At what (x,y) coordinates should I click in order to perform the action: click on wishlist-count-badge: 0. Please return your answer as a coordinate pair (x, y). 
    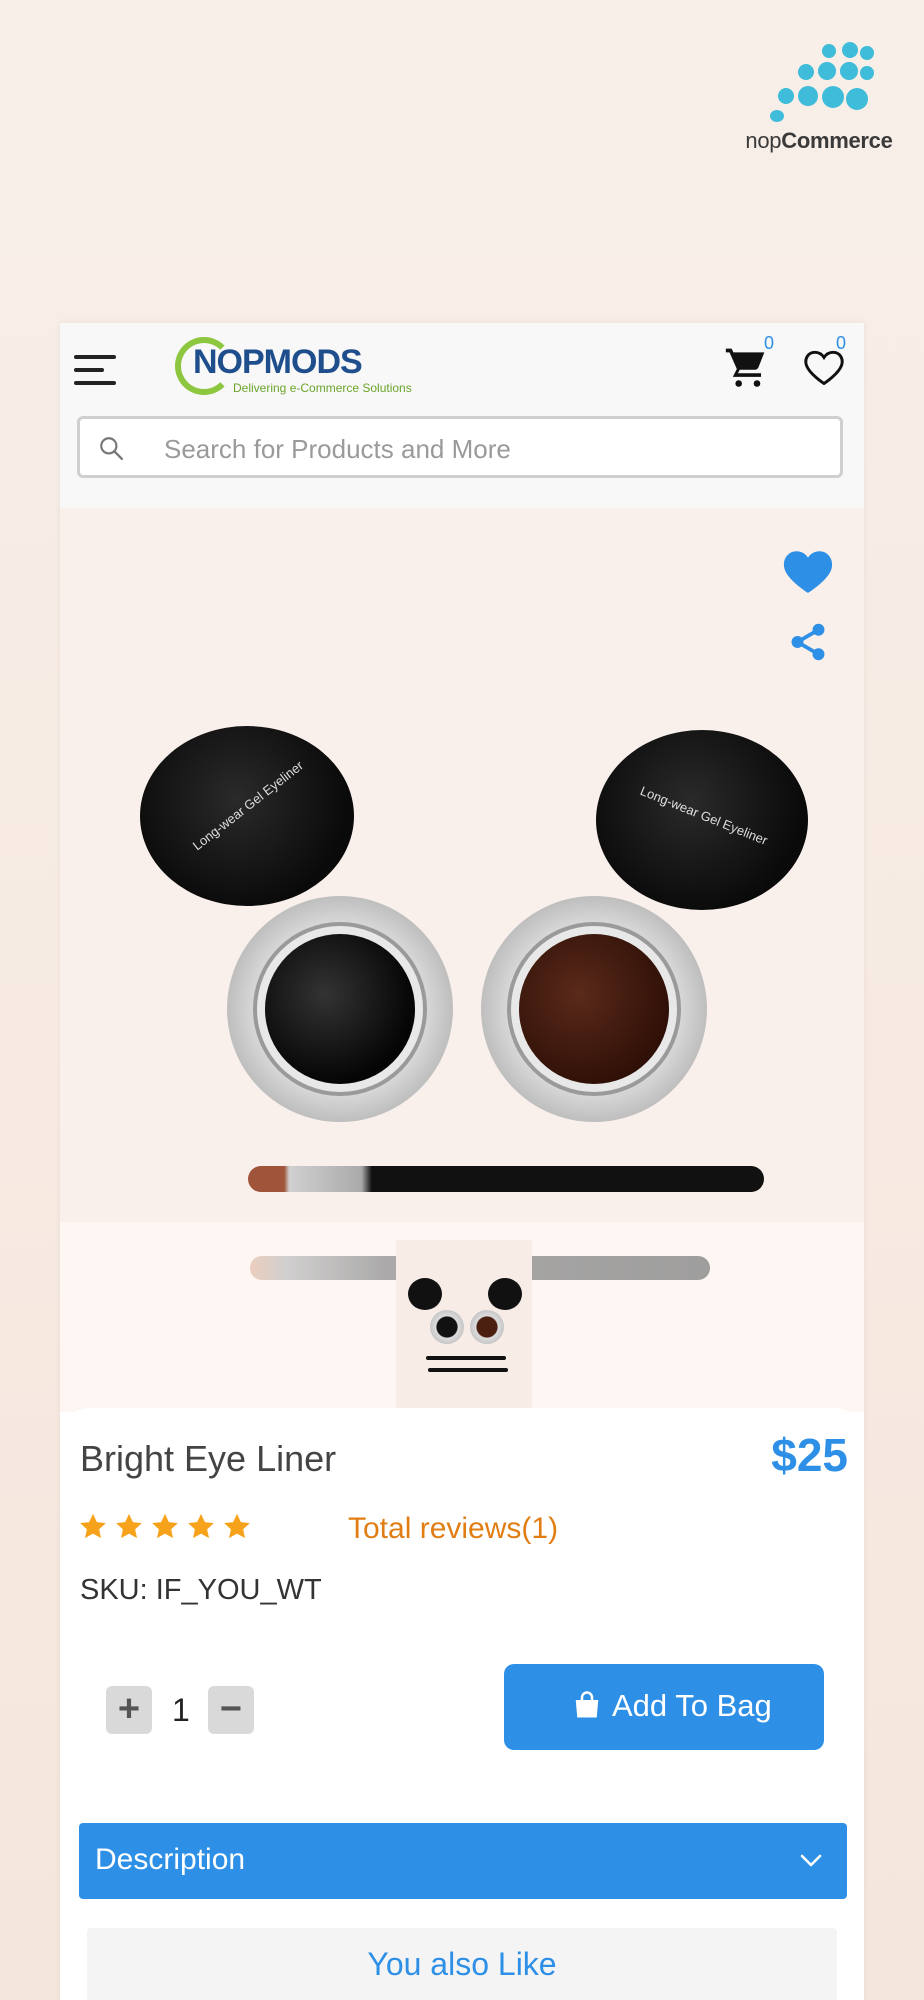
    Looking at the image, I should click on (841, 343).